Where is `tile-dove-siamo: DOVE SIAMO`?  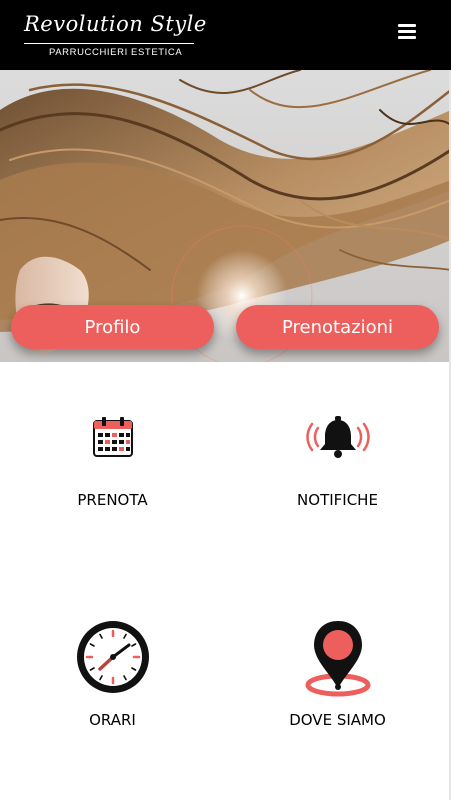
tile-dove-siamo: DOVE SIAMO is located at coordinates (337, 700).